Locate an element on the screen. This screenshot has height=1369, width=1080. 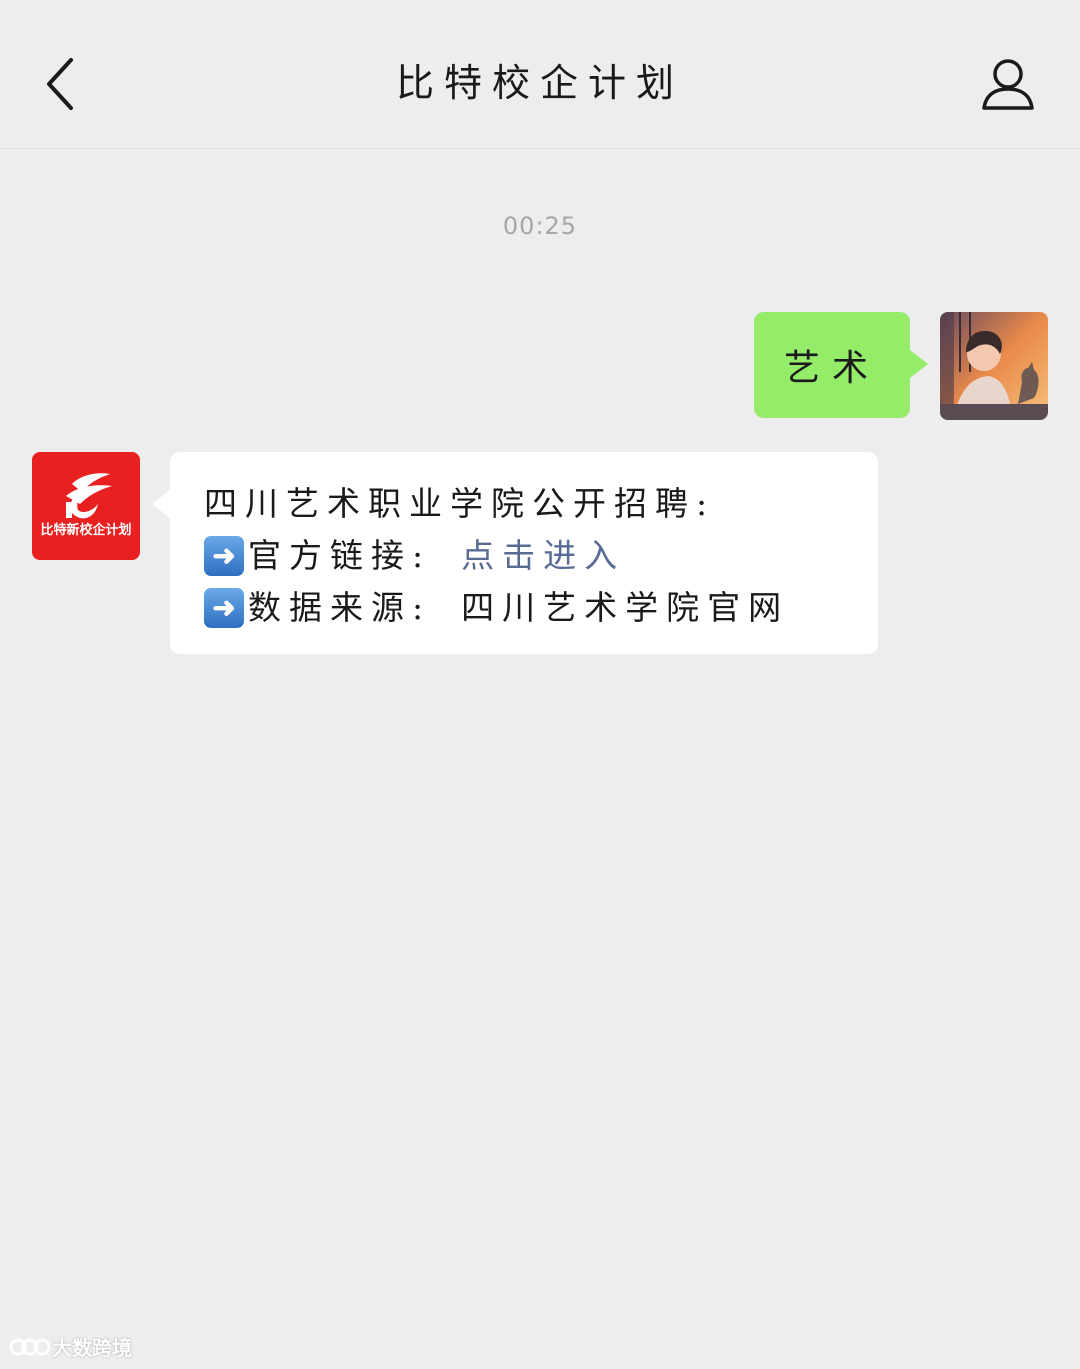
person-icon is located at coordinates (1008, 84).